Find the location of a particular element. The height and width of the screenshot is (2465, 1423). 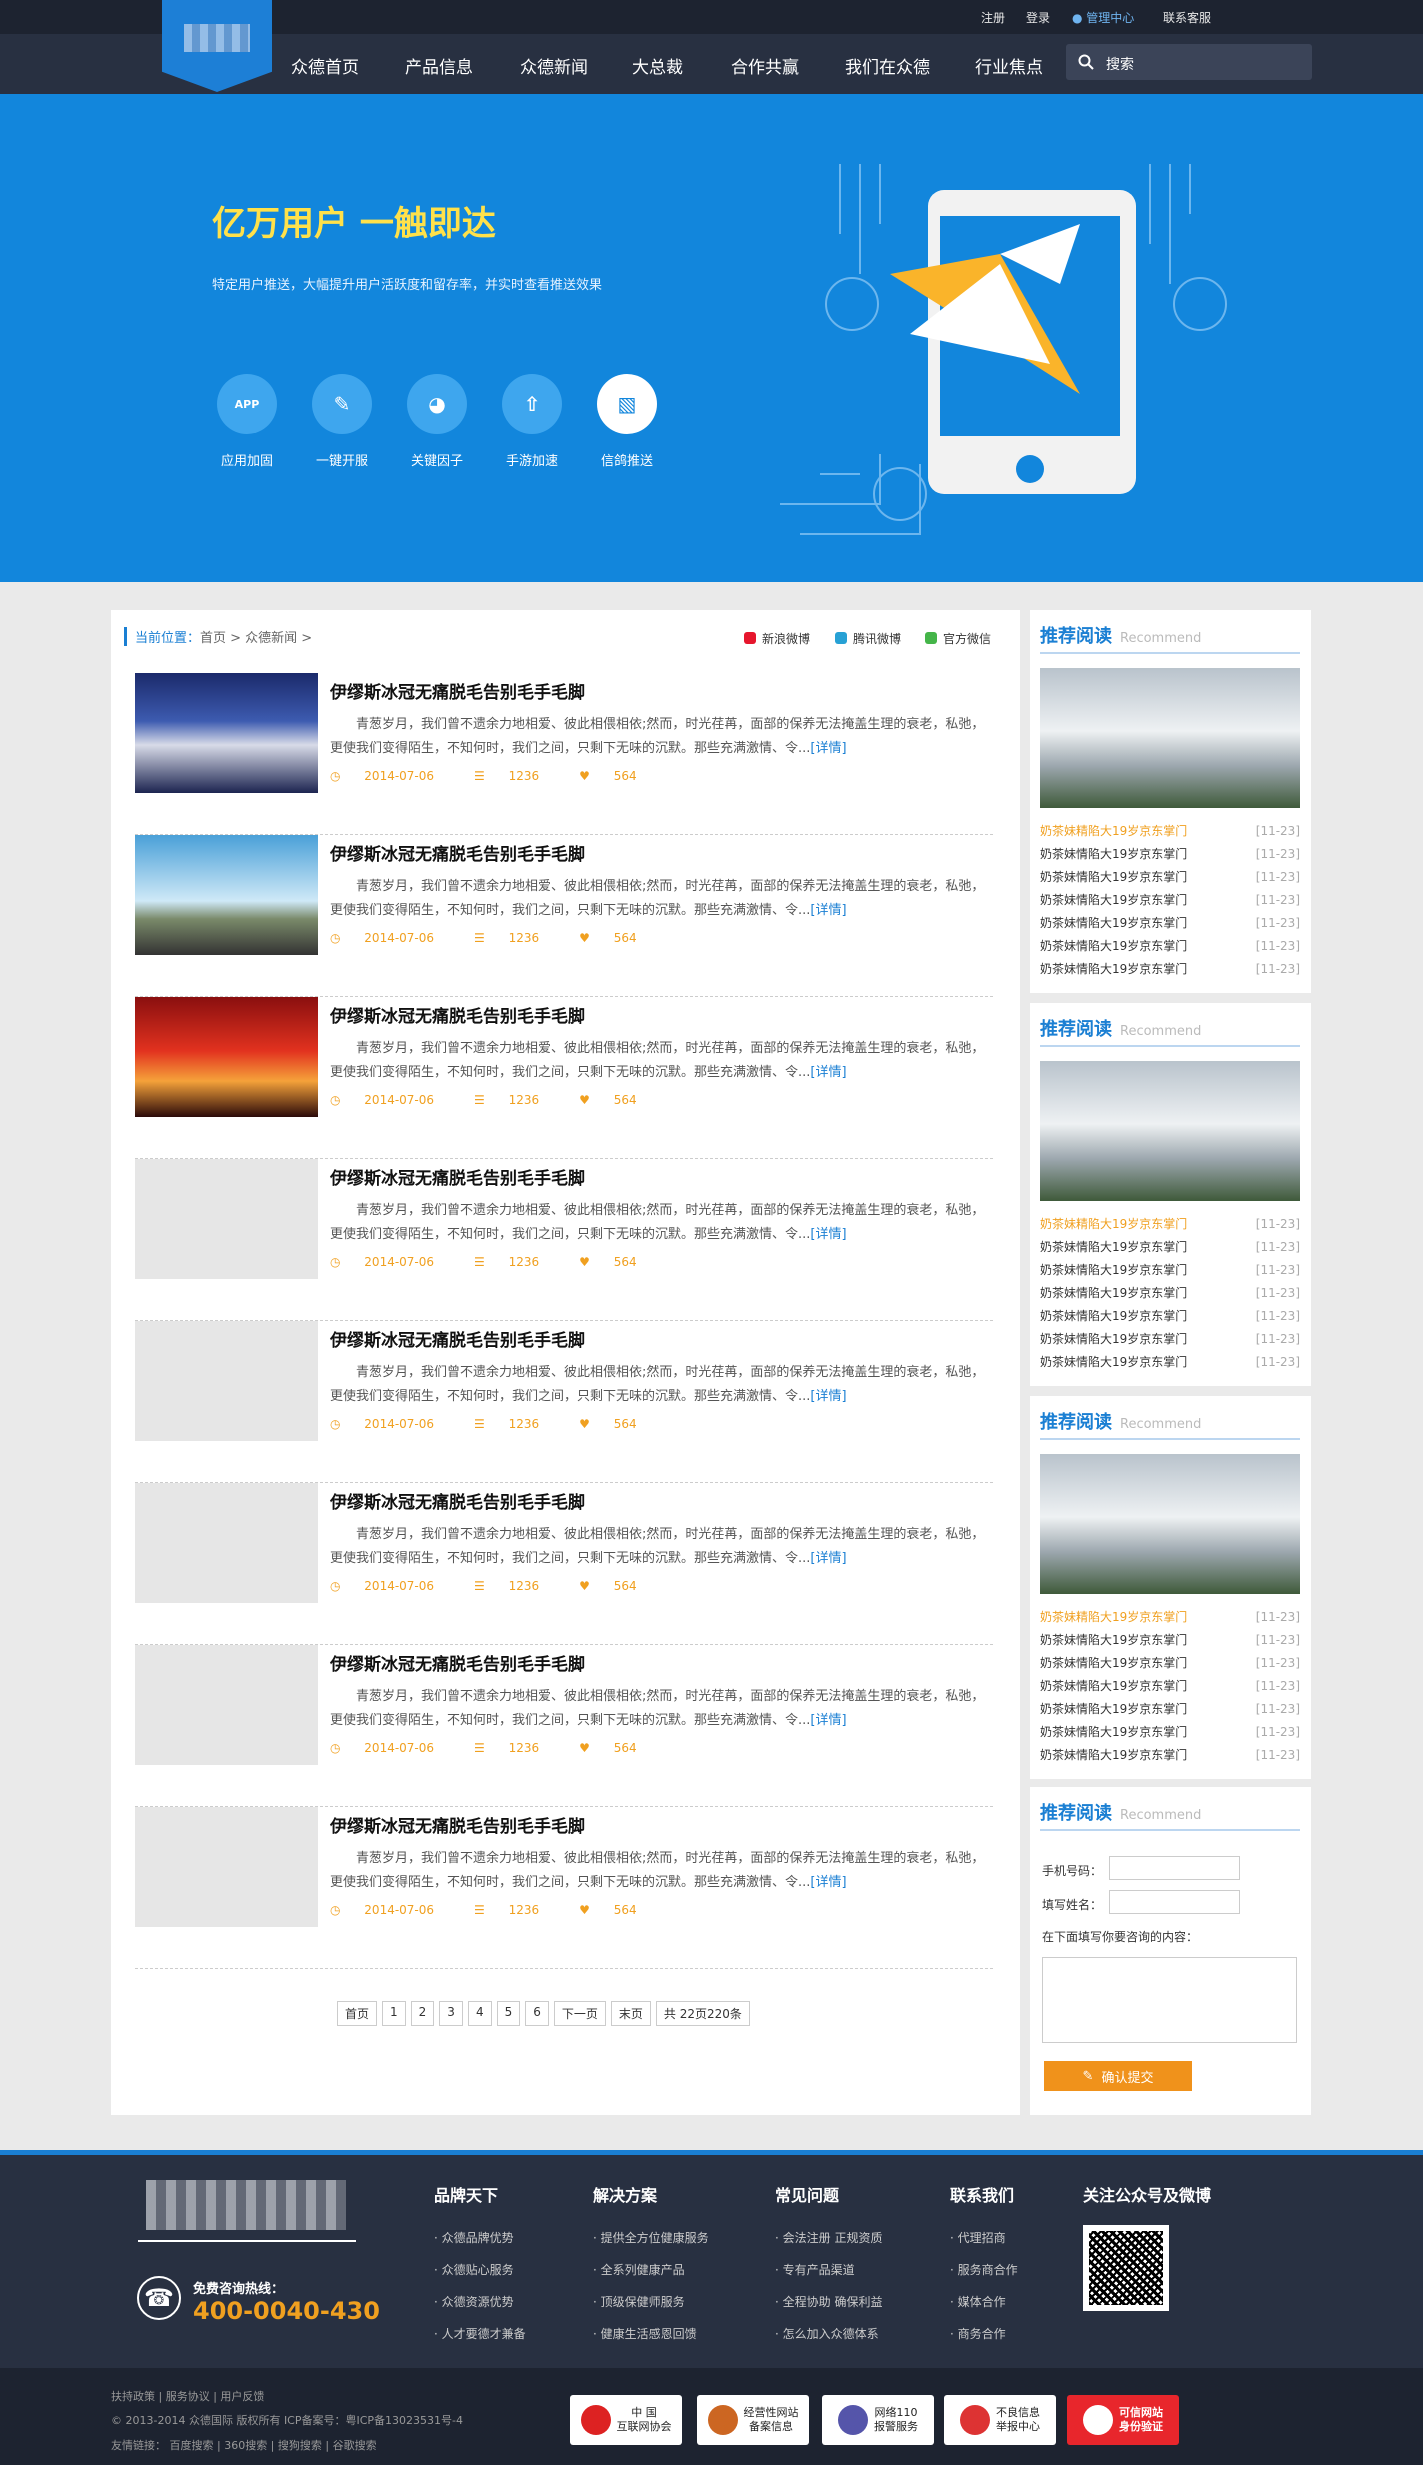

nav-item-1: 众德首页 is located at coordinates (325, 65).